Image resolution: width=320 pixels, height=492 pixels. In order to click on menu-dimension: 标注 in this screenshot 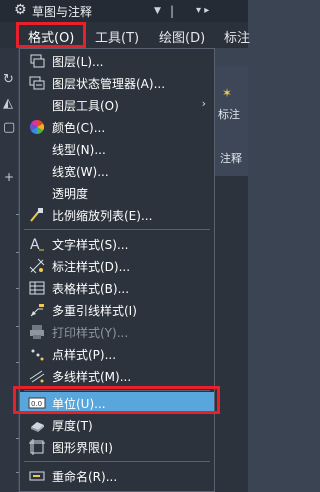, I will do `click(237, 36)`.